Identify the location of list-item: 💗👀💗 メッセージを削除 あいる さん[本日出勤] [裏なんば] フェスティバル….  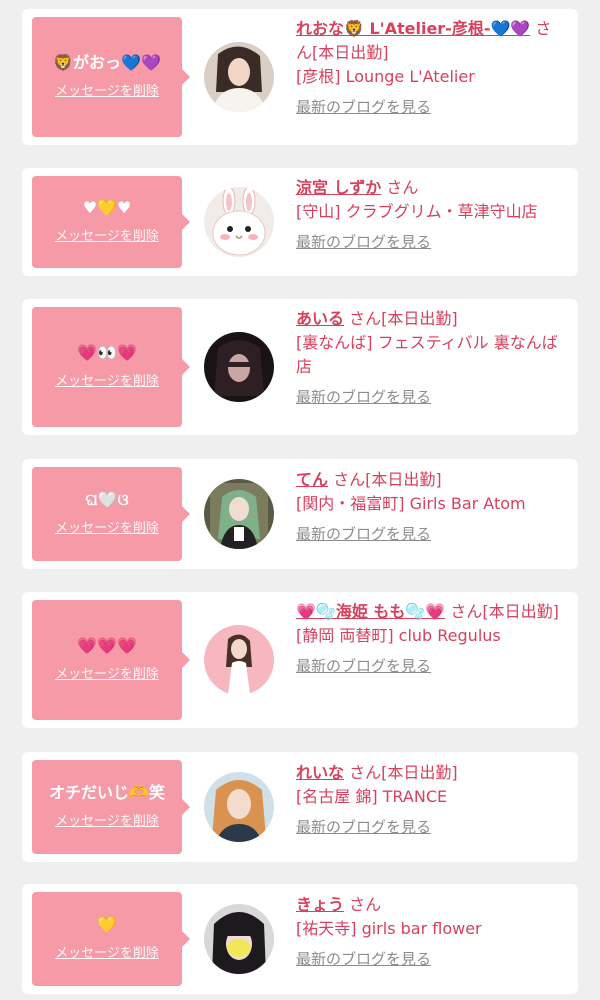
(300, 367).